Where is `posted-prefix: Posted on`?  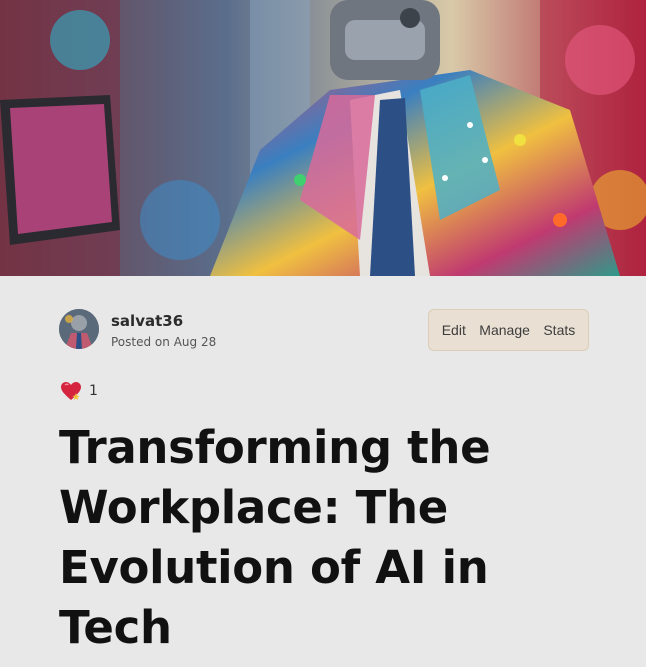
posted-prefix: Posted on is located at coordinates (140, 342).